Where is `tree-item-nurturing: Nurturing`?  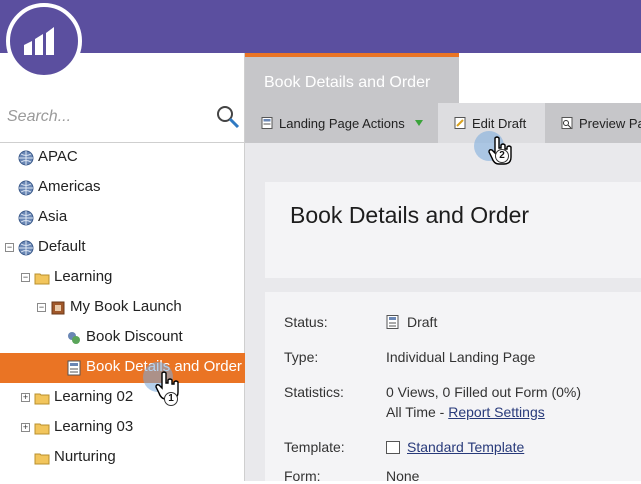
tree-item-nurturing: Nurturing is located at coordinates (122, 458).